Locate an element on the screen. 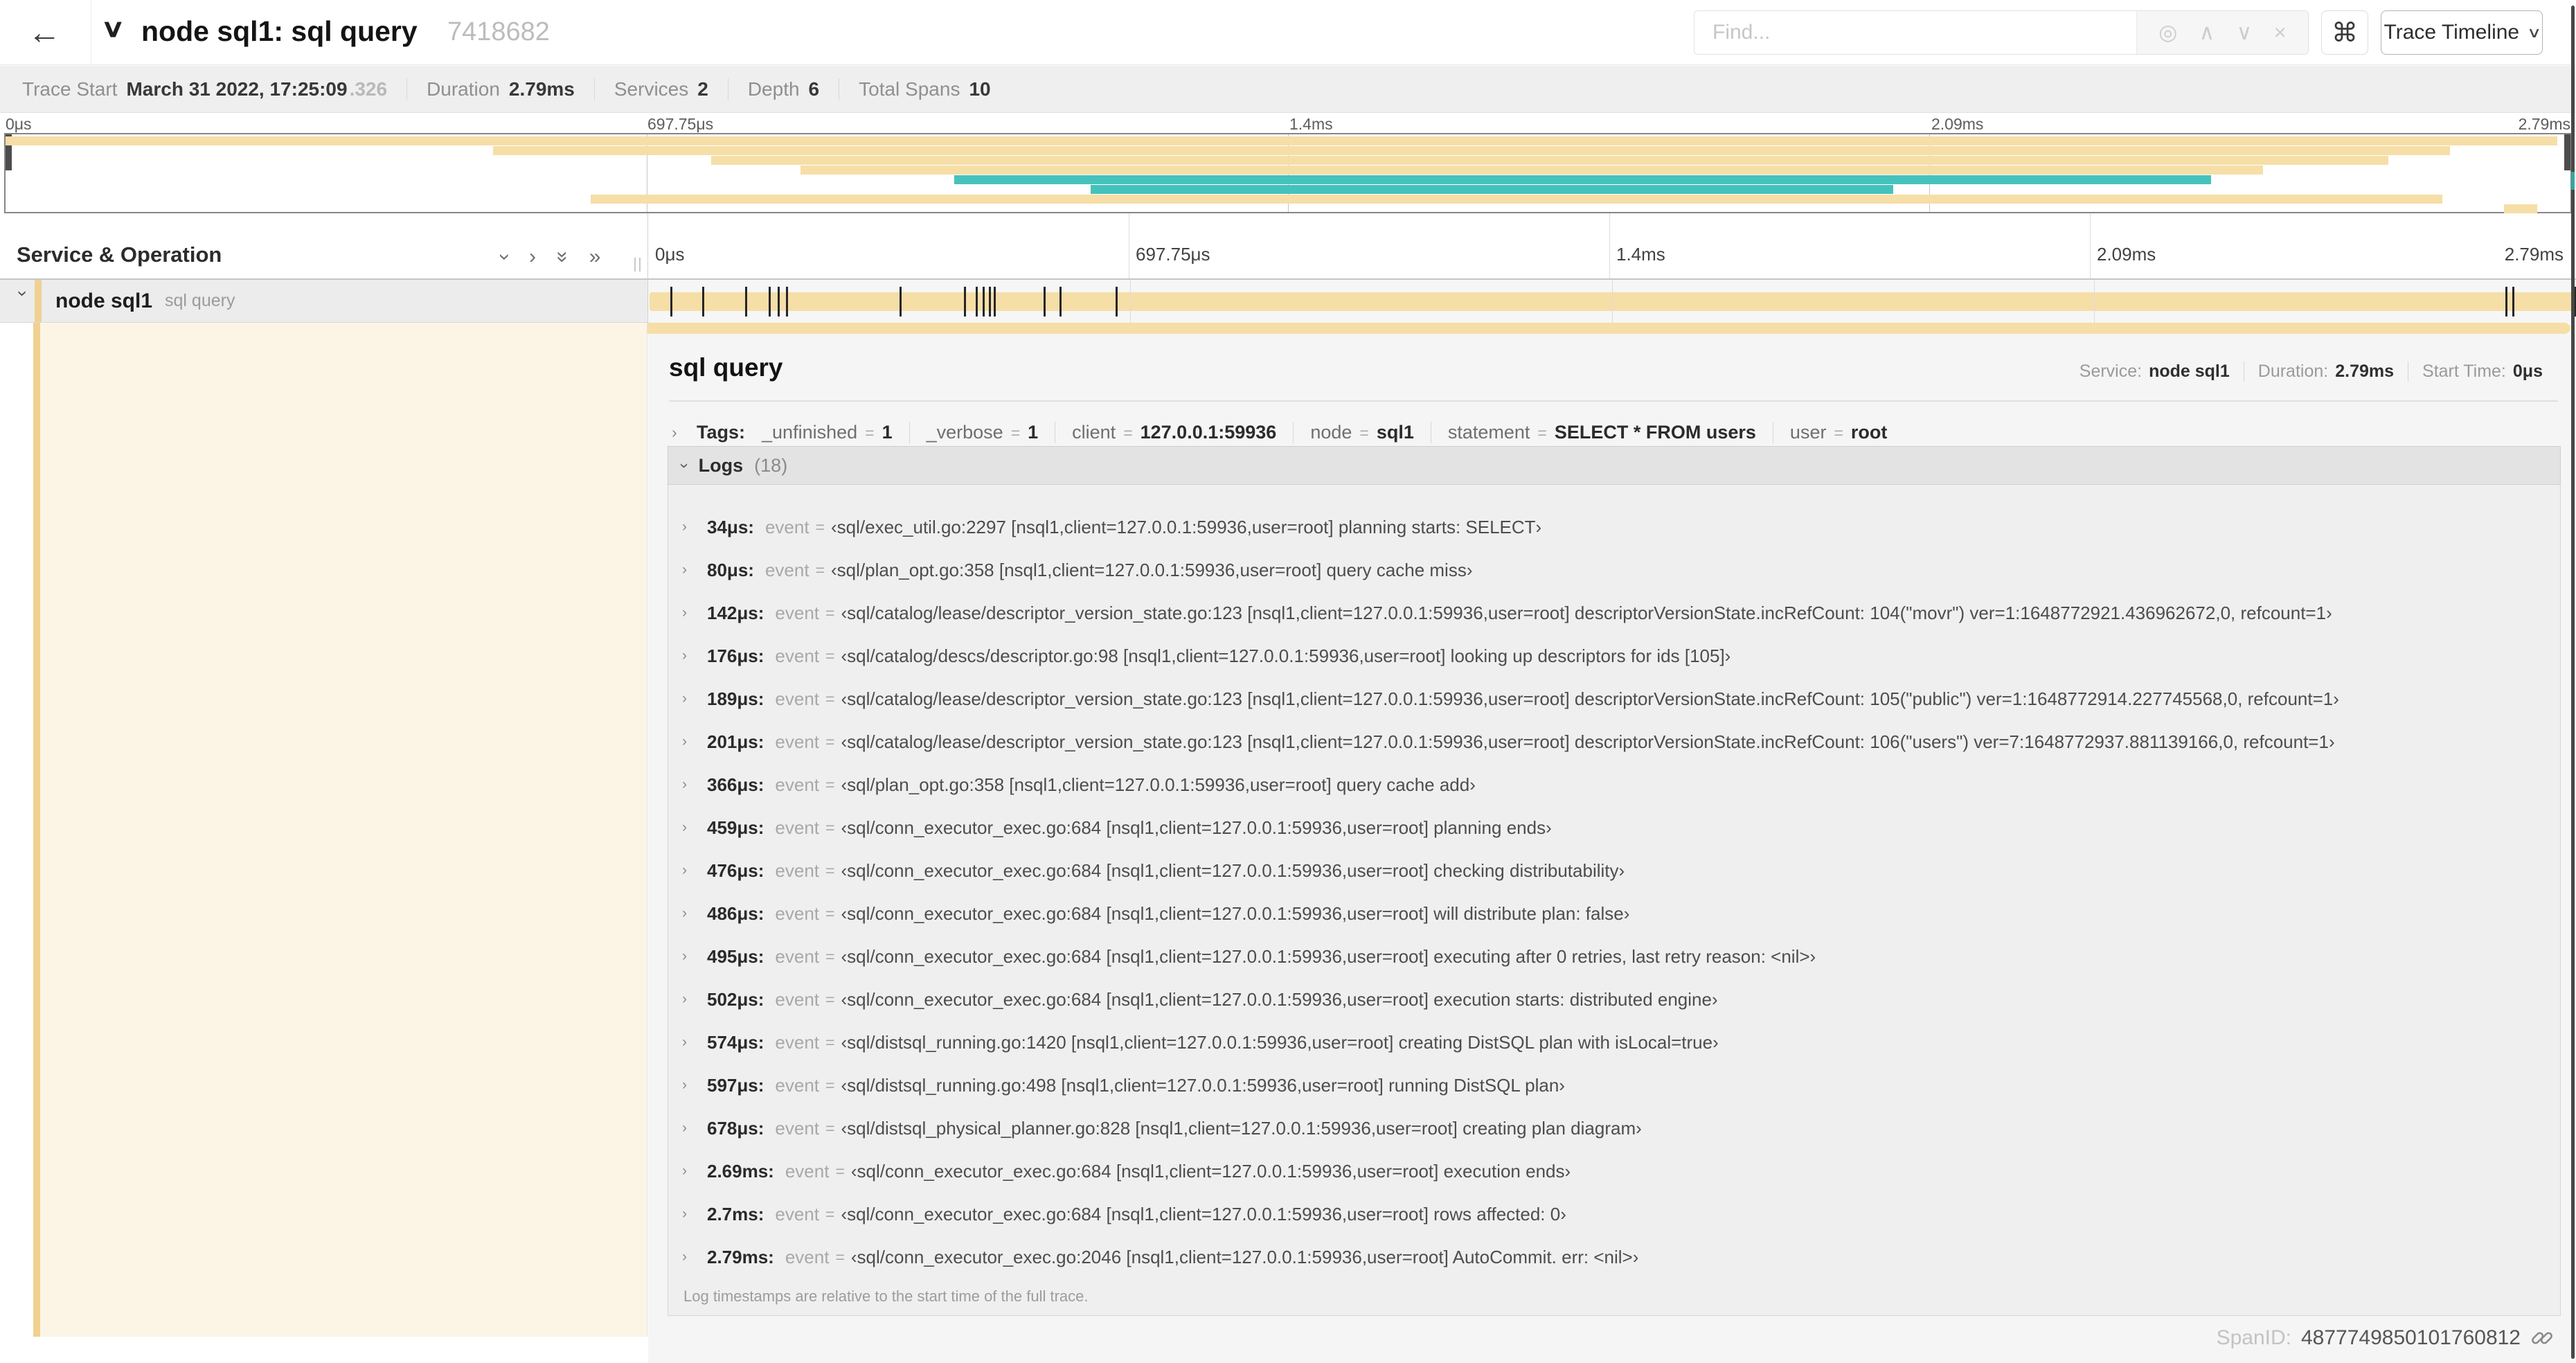  tag: statement = SELECT * FROM users is located at coordinates (1602, 432).